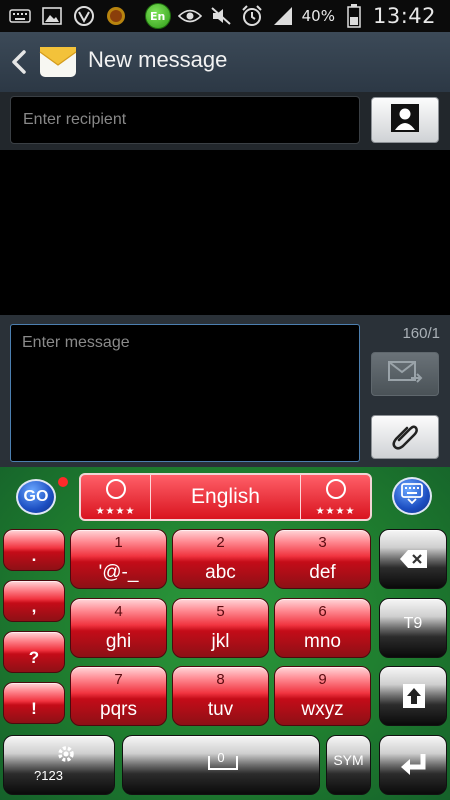 This screenshot has height=800, width=450. Describe the element at coordinates (185, 393) in the screenshot. I see `message-input: Enter message` at that location.